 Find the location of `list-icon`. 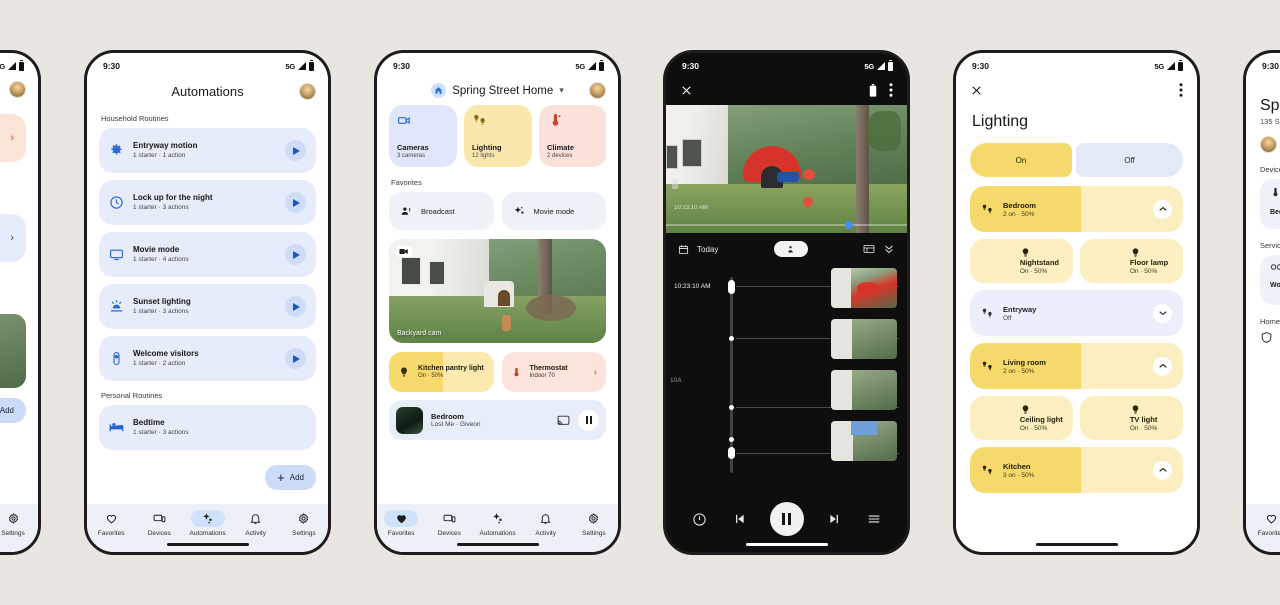

list-icon is located at coordinates (869, 249).